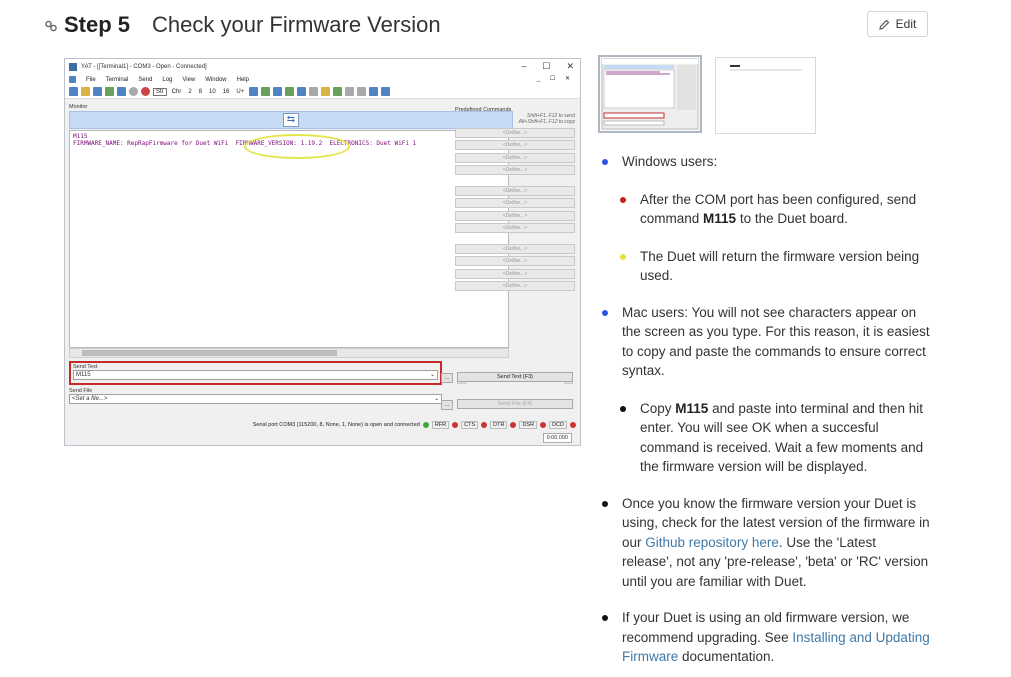 This screenshot has width=1011, height=677. I want to click on step-title: Check your Firmware Version, so click(296, 24).